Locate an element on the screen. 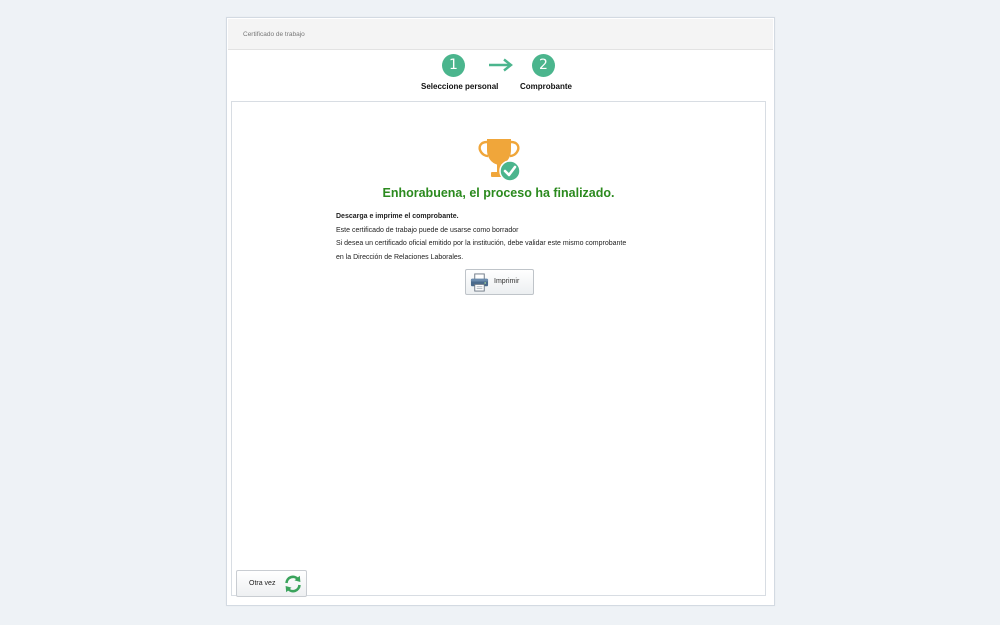  window-title: Certificado de trabajo is located at coordinates (274, 34).